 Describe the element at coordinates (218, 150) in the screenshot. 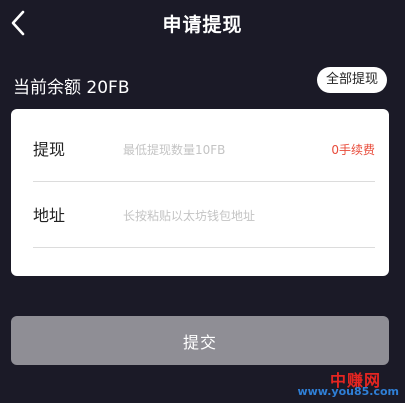

I see `amount-input` at that location.